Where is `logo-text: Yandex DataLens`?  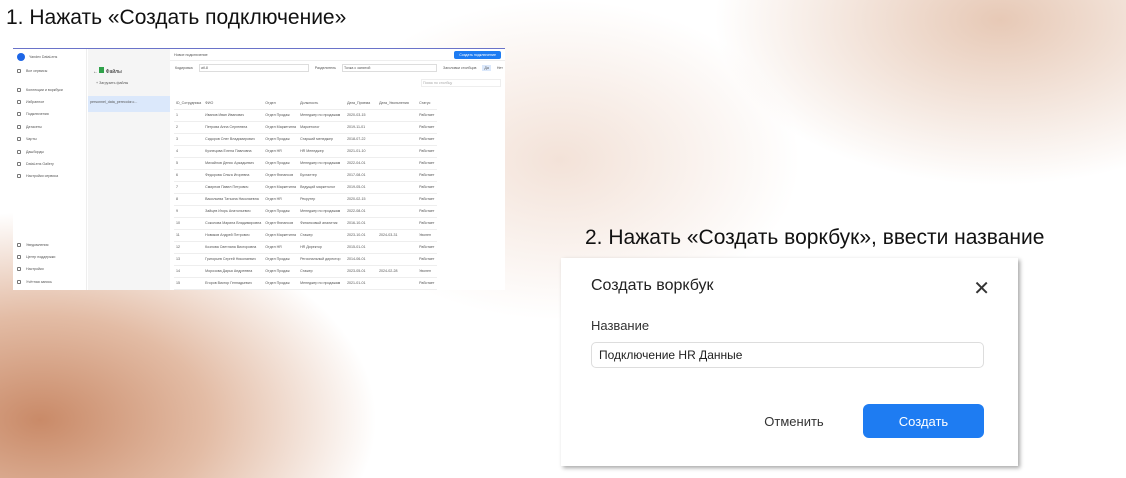 logo-text: Yandex DataLens is located at coordinates (43, 57).